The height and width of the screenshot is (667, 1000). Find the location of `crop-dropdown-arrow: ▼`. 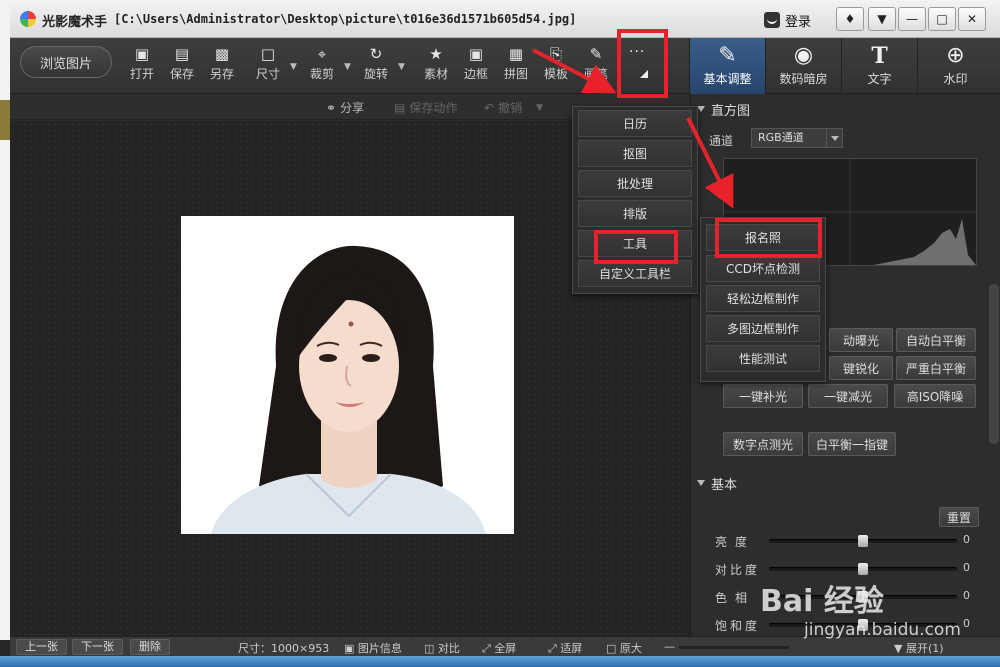

crop-dropdown-arrow: ▼ is located at coordinates (347, 67).